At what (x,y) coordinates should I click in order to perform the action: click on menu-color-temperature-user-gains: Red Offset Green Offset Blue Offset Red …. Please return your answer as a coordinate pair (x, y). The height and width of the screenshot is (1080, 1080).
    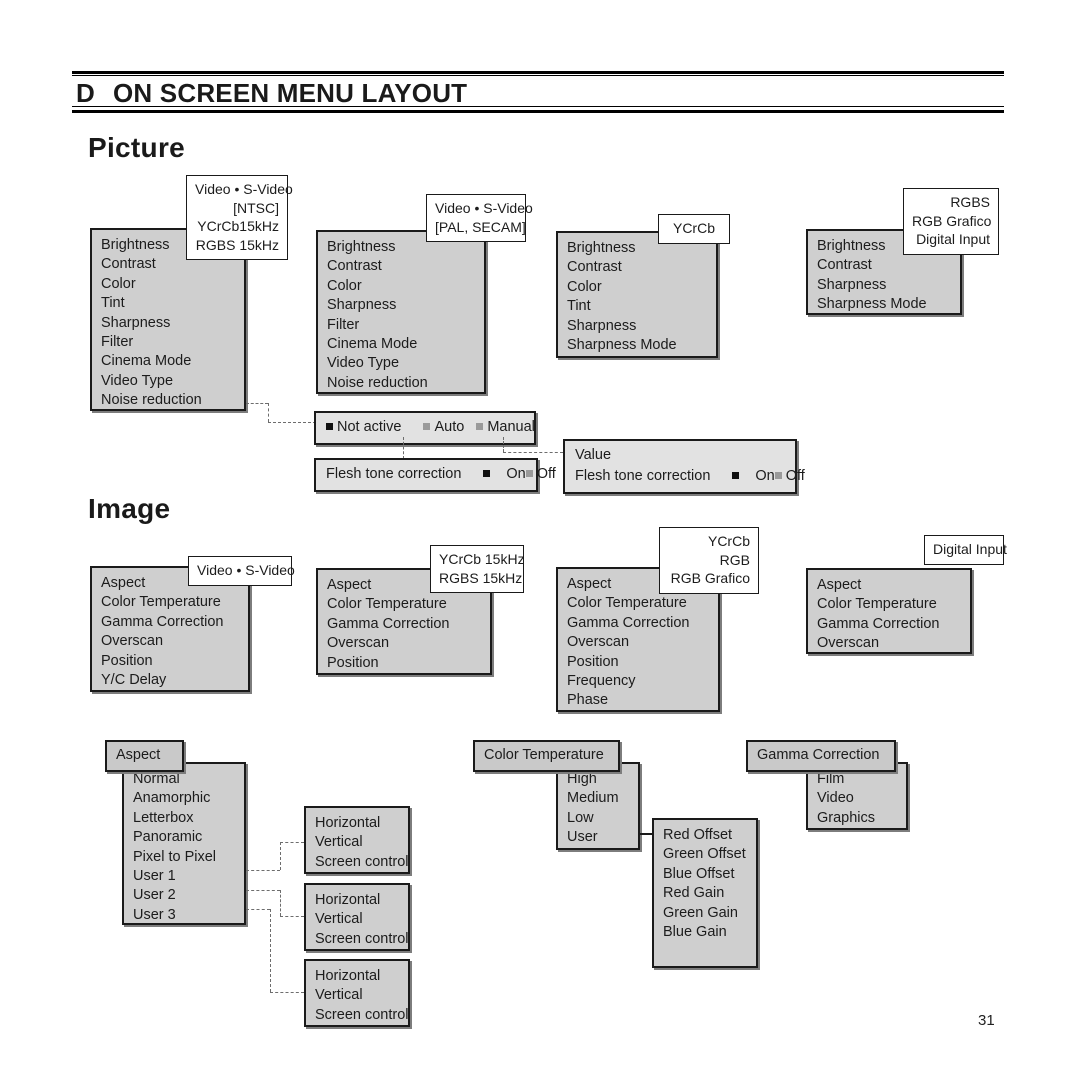
    Looking at the image, I should click on (705, 893).